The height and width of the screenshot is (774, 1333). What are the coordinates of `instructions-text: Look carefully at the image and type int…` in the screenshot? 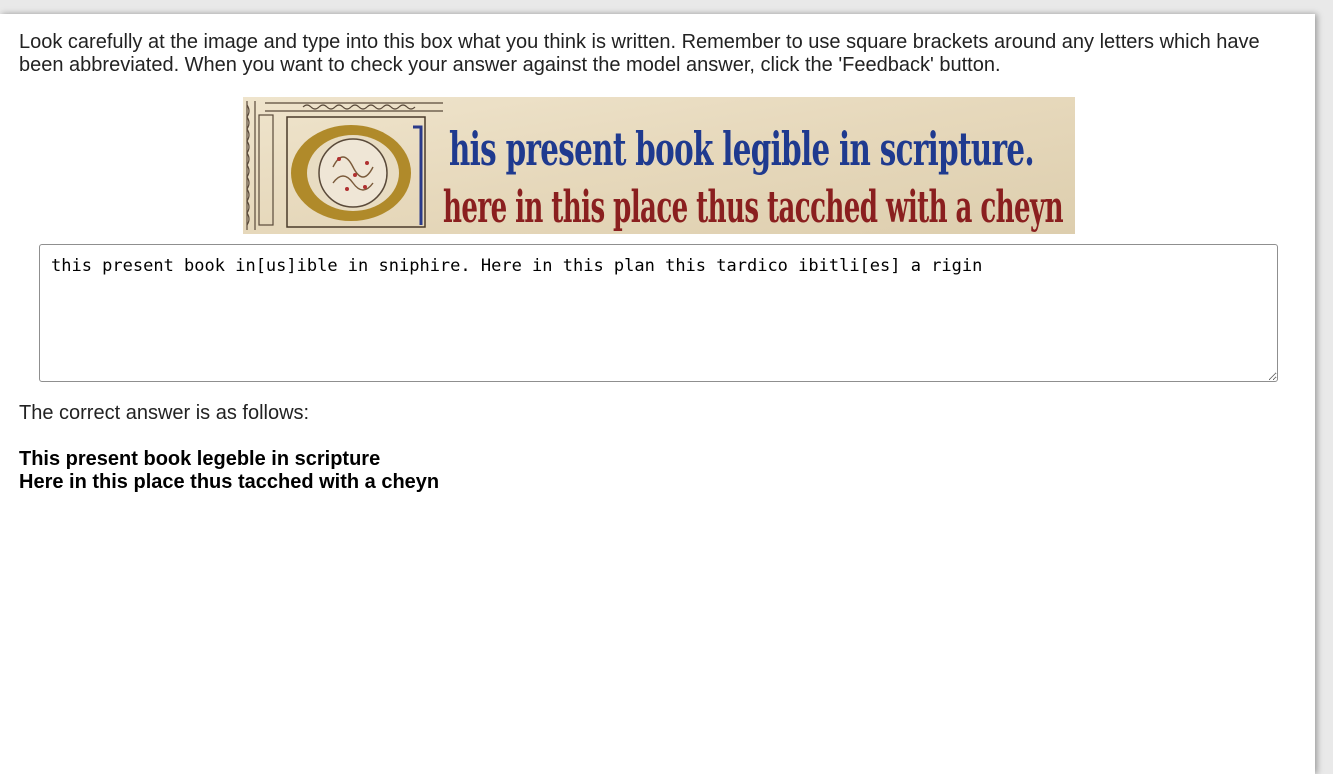 It's located at (639, 53).